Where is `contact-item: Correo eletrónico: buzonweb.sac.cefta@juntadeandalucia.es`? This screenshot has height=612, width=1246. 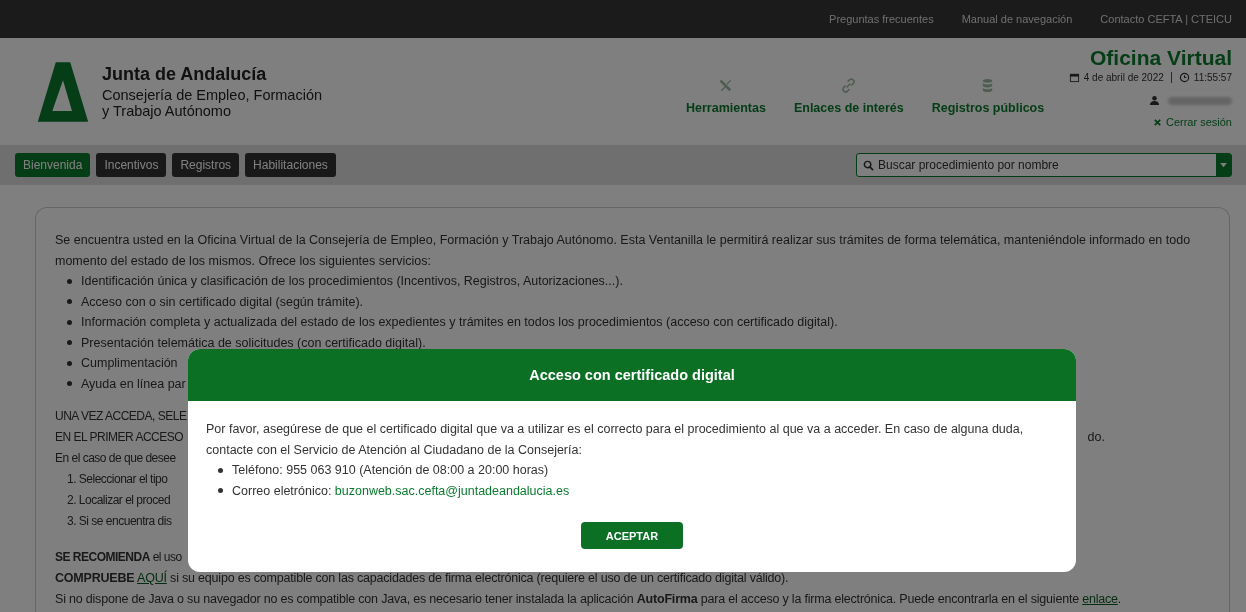 contact-item: Correo eletrónico: buzonweb.sac.cefta@juntadeandalucia.es is located at coordinates (401, 491).